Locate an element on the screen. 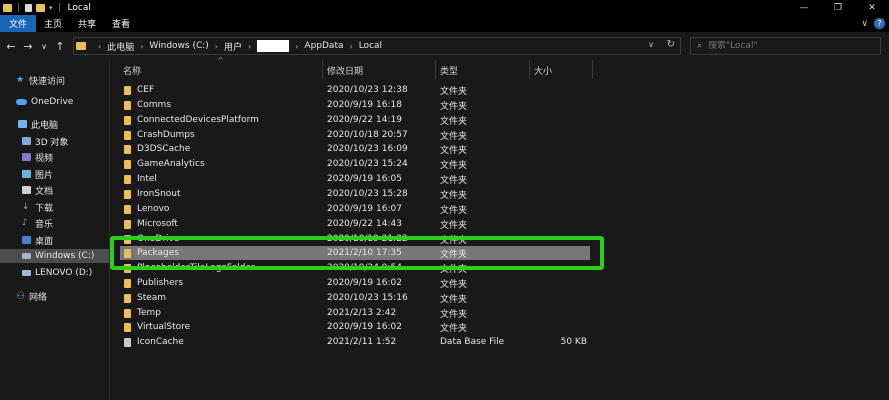 The image size is (889, 400). file-row: D3DSCache 2020/10/23 16:09 文件夹 is located at coordinates (355, 149).